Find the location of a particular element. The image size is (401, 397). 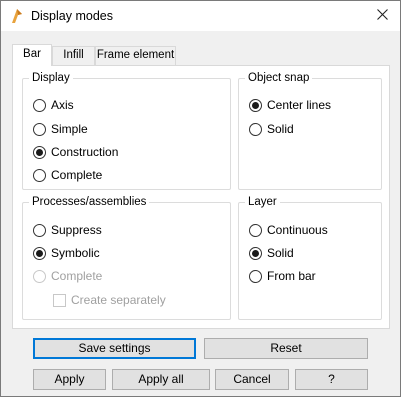

group-display-label: Display is located at coordinates (51, 78).